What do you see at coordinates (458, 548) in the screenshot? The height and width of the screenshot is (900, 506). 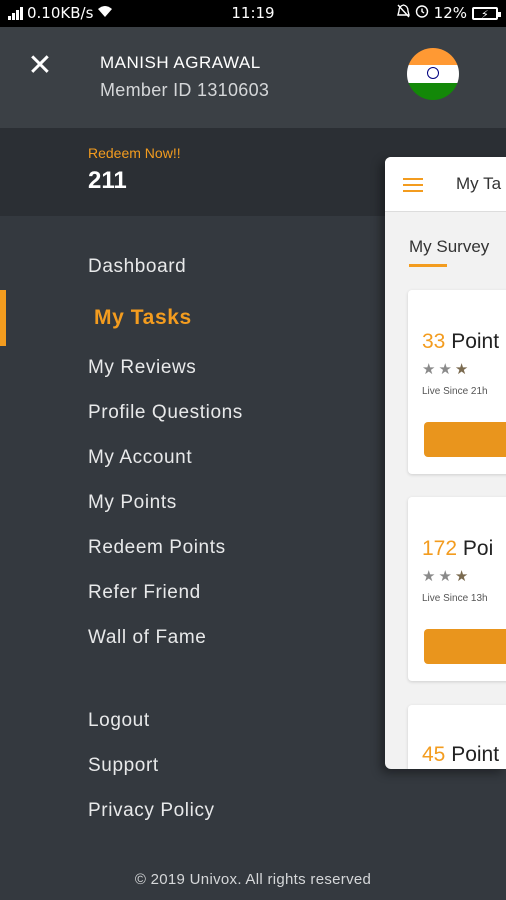 I see `survey-points: 172 Poi` at bounding box center [458, 548].